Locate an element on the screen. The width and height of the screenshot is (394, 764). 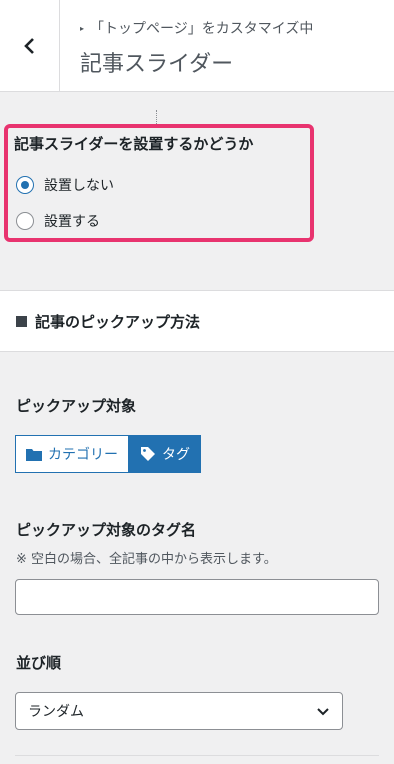
section-title: 記事のピックアップ方法 is located at coordinates (118, 321).